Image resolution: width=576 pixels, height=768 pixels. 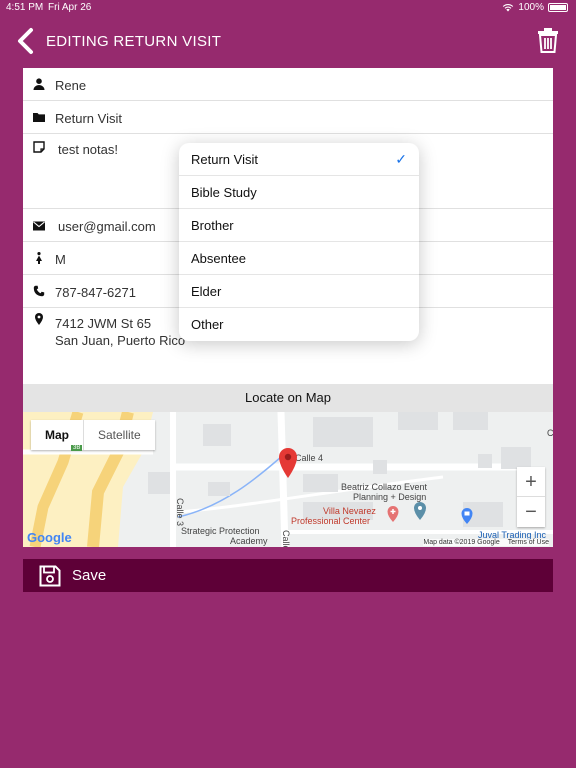 I want to click on nav-bar: EDITING RETURN VISIT, so click(x=288, y=42).